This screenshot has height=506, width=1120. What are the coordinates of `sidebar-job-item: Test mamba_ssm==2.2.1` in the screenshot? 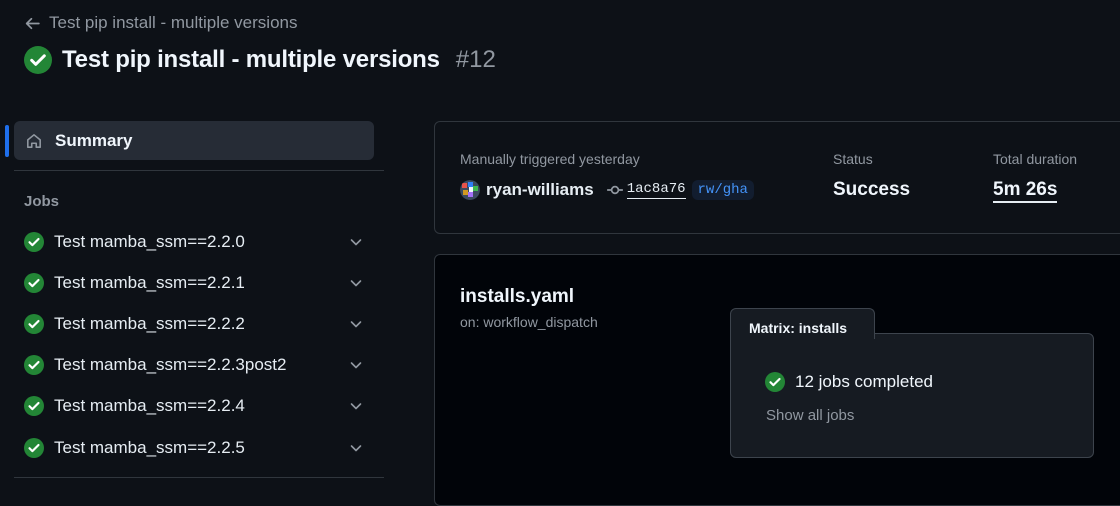 It's located at (194, 282).